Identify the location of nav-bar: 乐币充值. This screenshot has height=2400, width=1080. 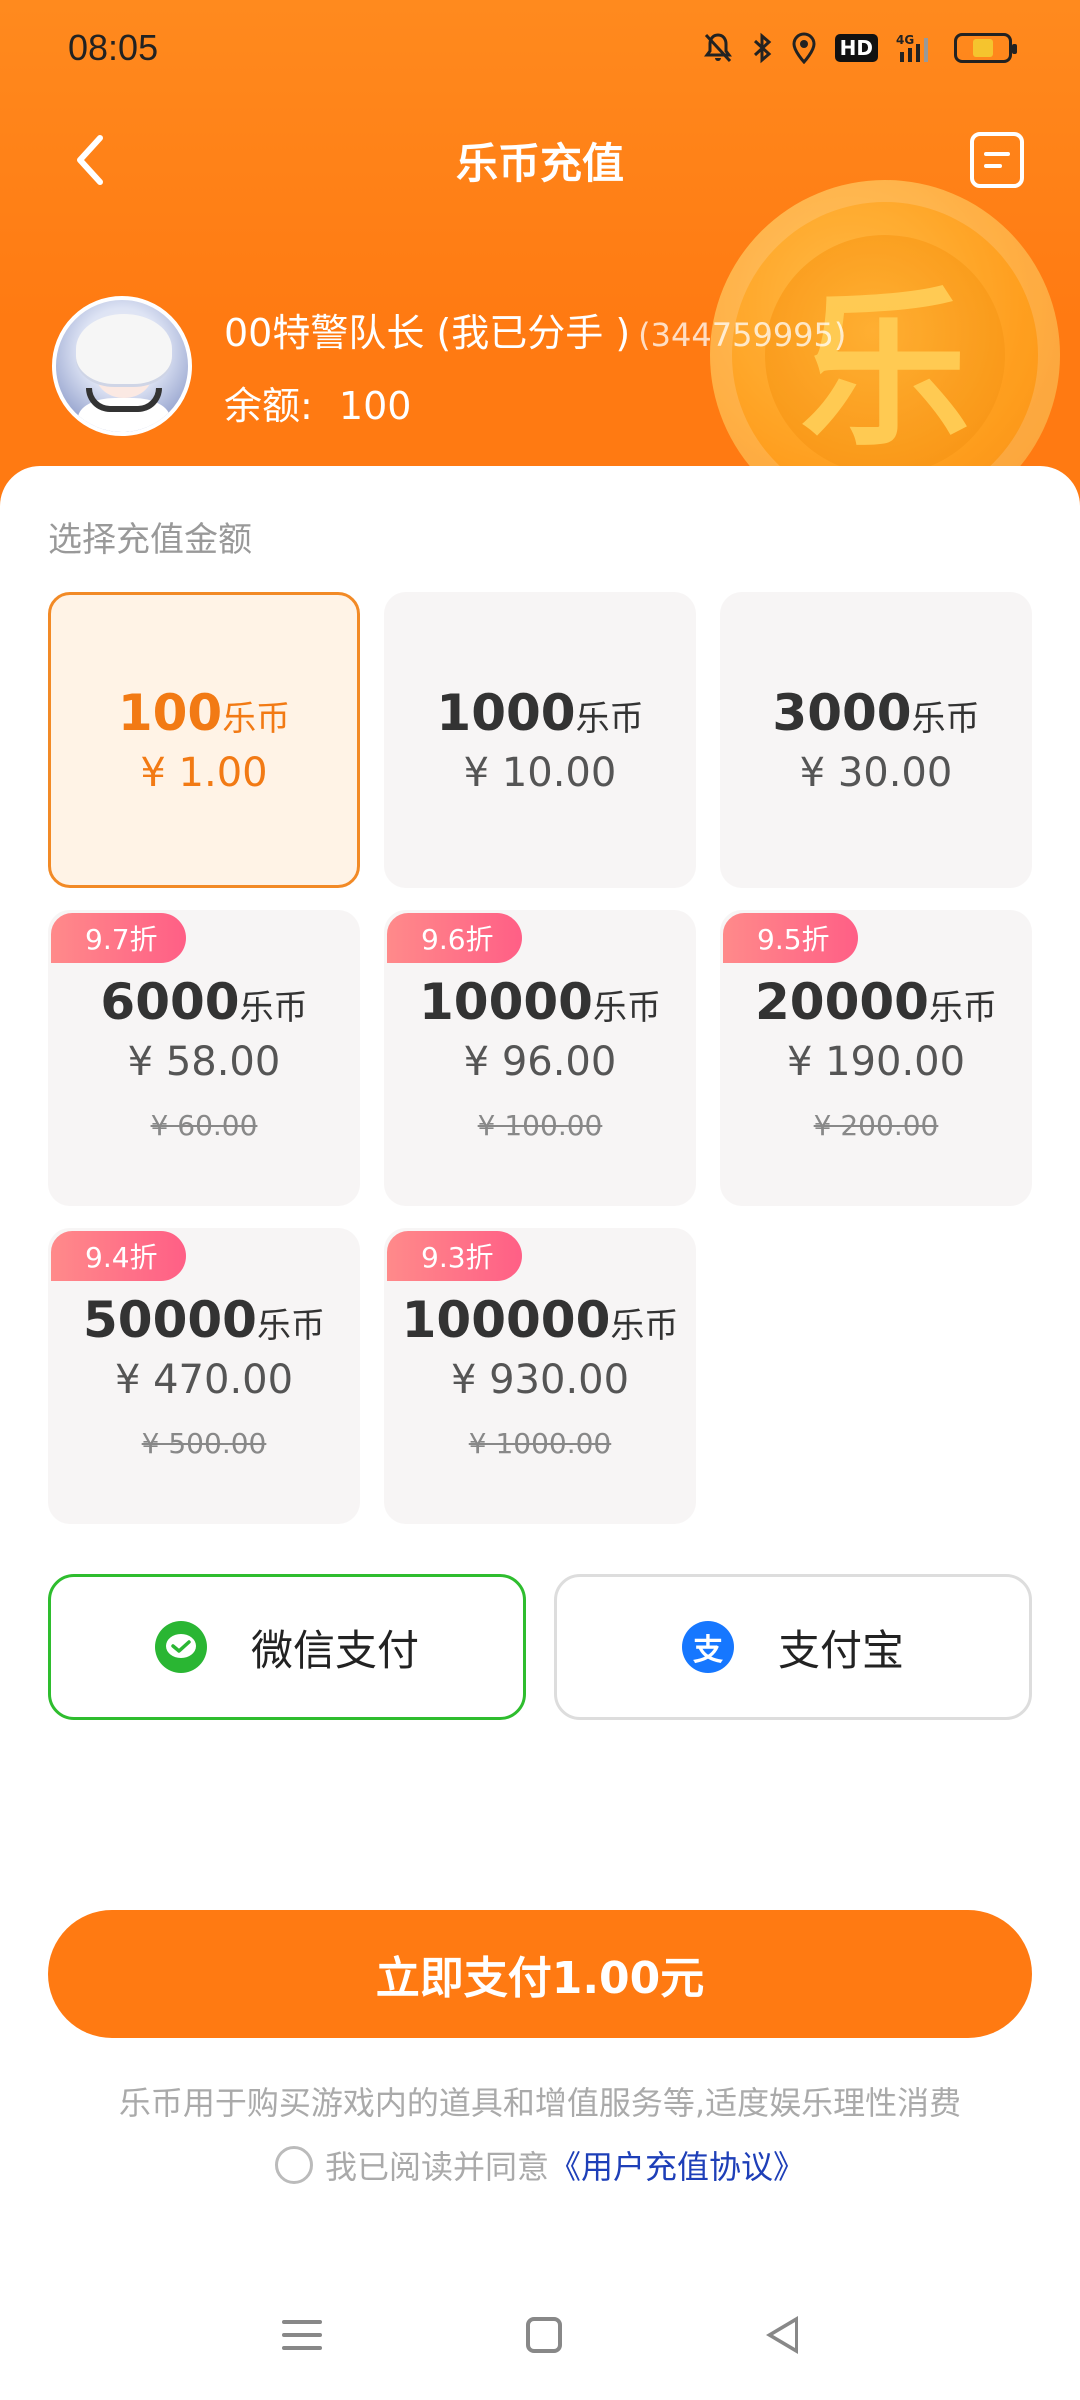
(540, 160).